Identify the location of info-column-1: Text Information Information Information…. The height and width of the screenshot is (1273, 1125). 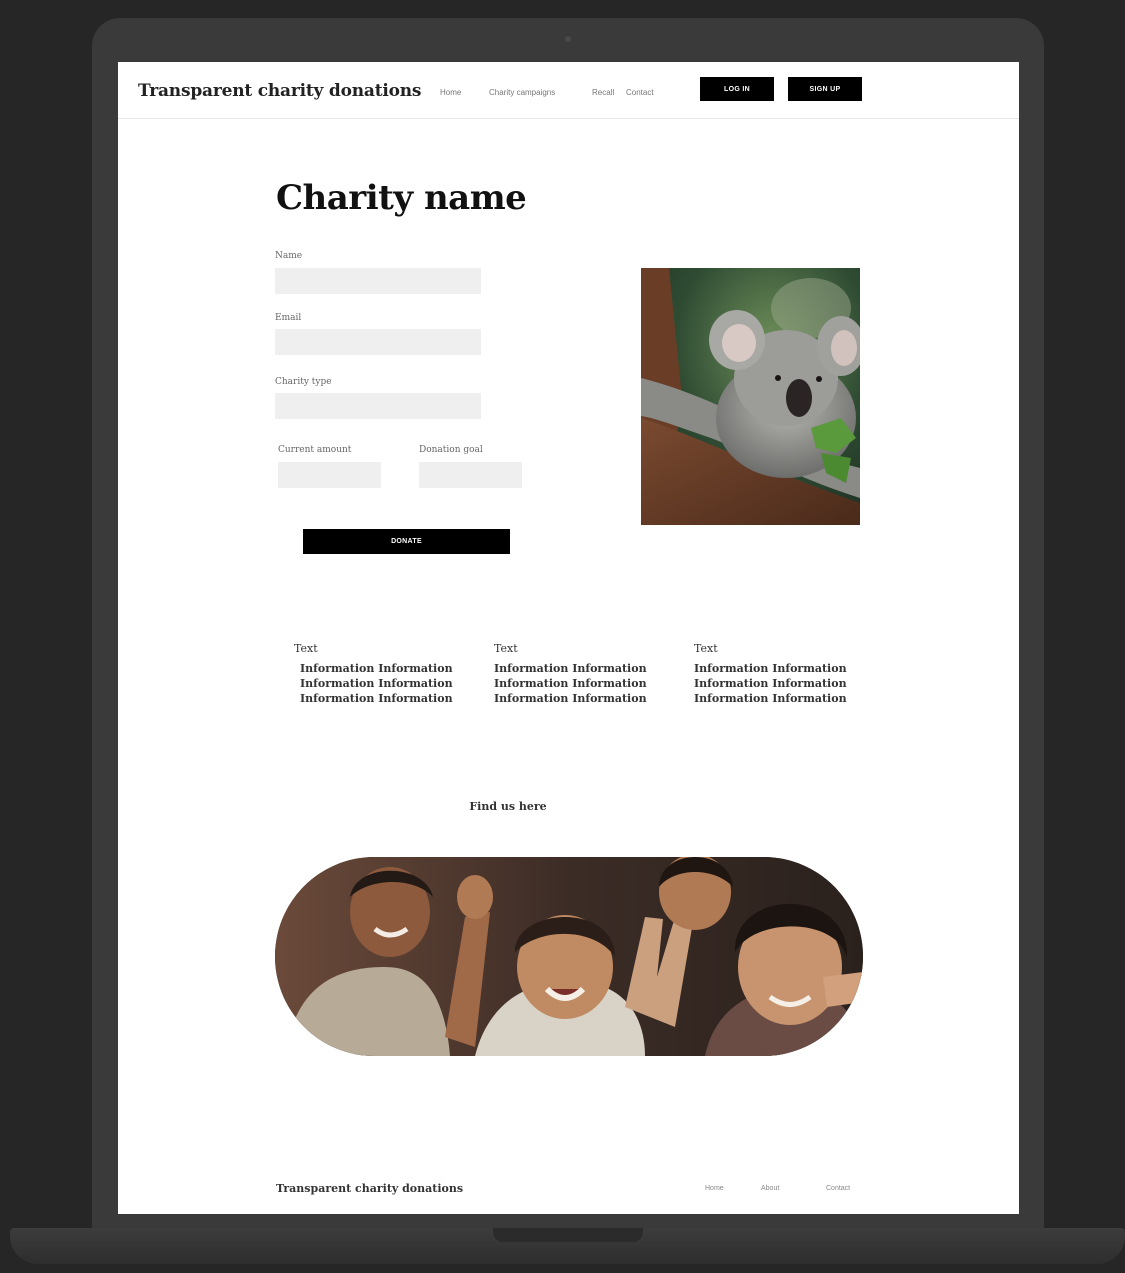
(379, 674).